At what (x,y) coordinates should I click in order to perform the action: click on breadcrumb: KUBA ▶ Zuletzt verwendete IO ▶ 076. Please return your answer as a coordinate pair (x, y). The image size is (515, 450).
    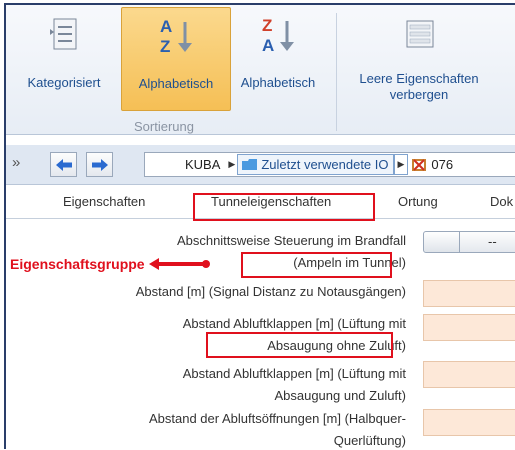
    Looking at the image, I should click on (329, 164).